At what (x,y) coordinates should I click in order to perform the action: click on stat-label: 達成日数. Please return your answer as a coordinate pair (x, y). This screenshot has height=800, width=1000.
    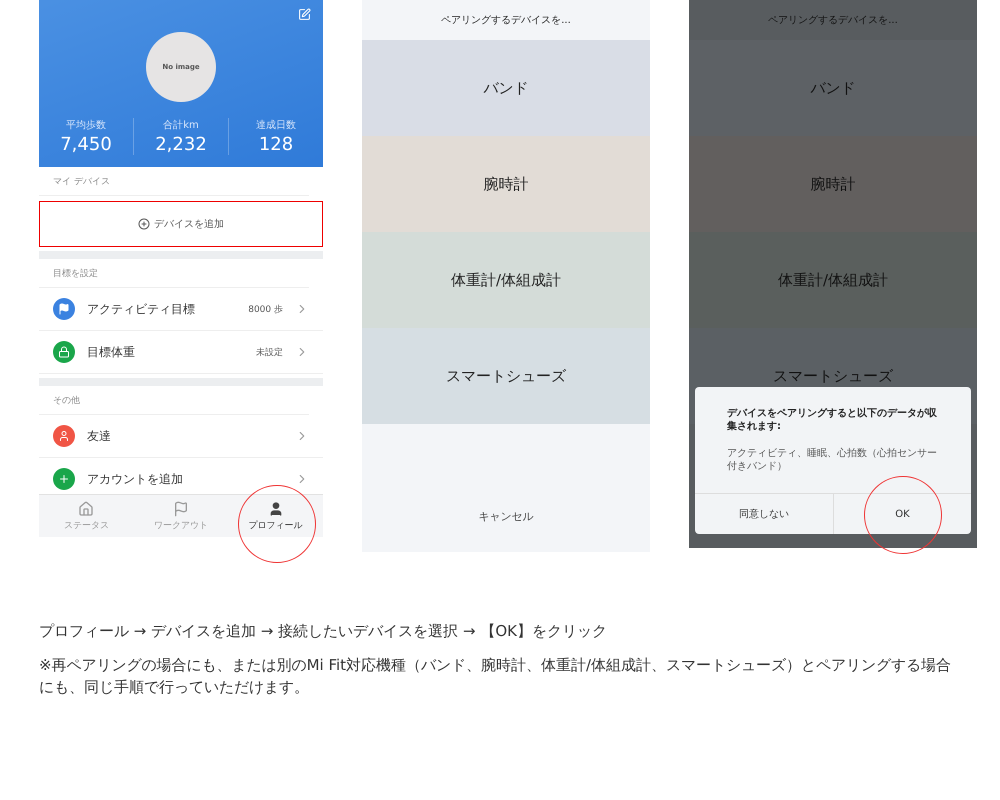
    Looking at the image, I should click on (276, 125).